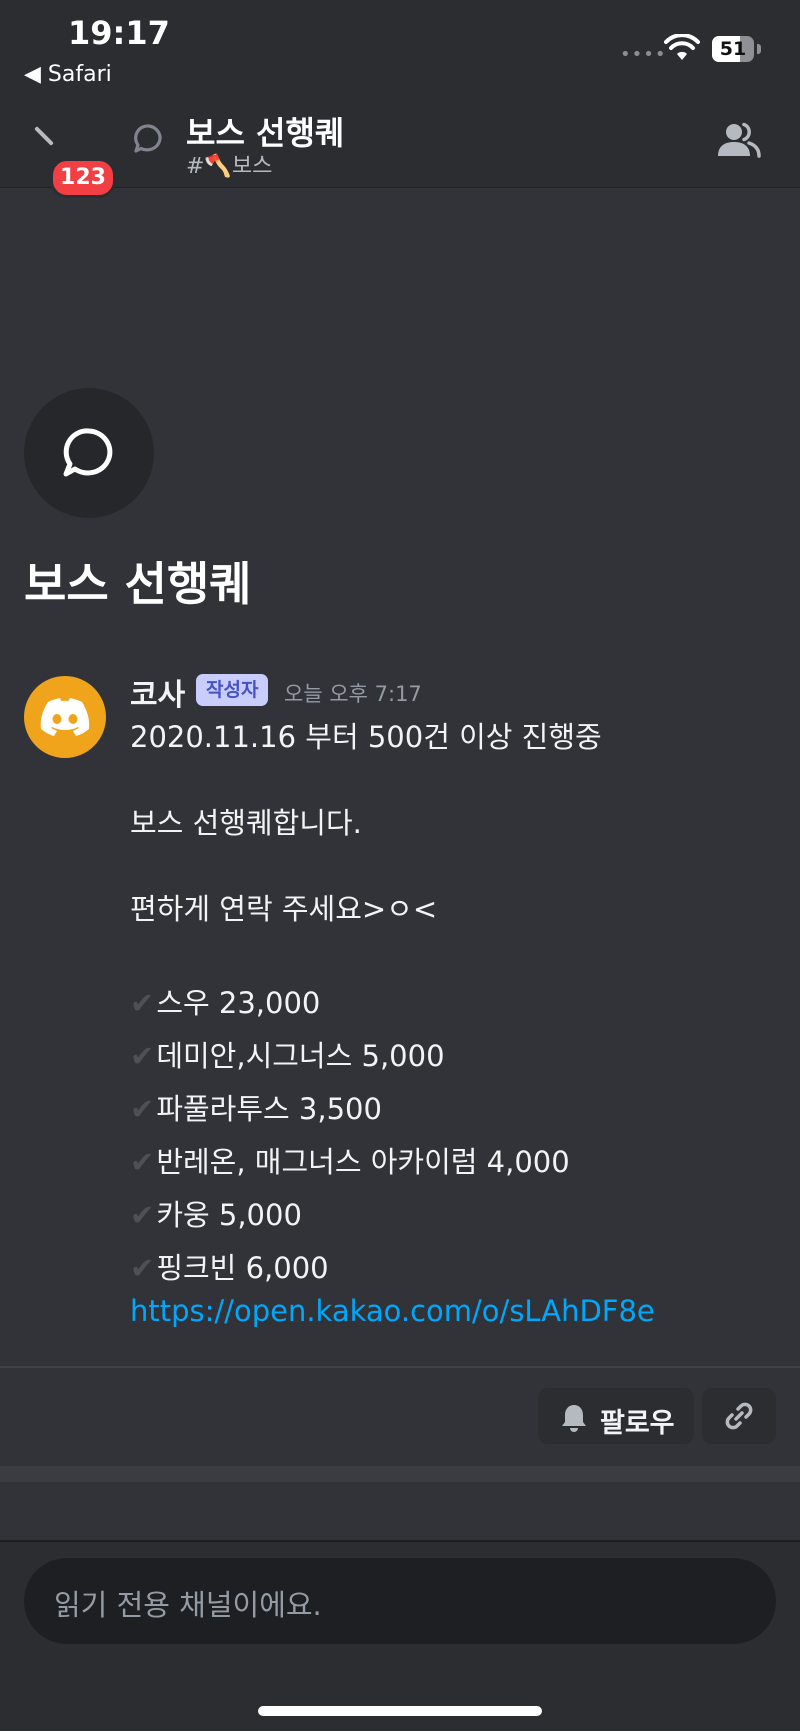  I want to click on price-item-text: 데미안,시그너스 5,000, so click(300, 1056).